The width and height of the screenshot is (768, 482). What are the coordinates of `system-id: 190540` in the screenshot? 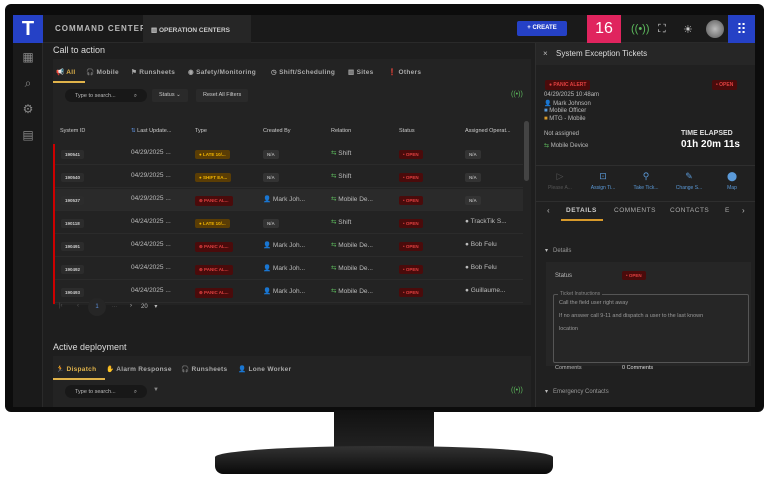 It's located at (73, 177).